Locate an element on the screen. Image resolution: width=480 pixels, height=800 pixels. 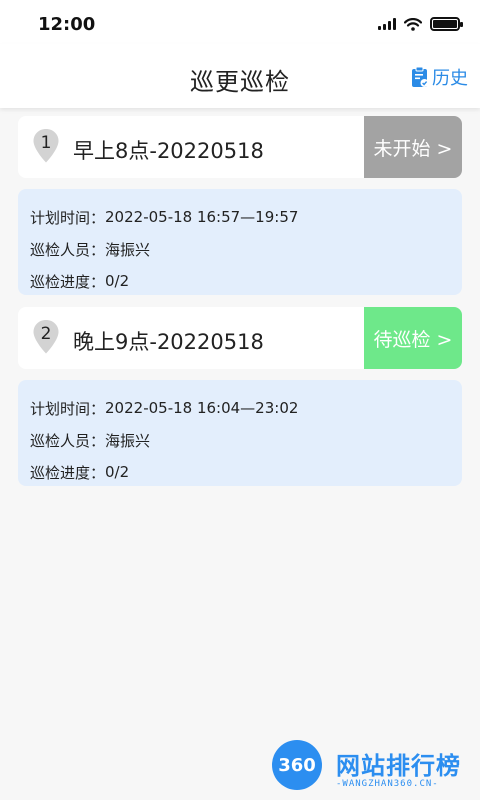
wifi-icon is located at coordinates (413, 24).